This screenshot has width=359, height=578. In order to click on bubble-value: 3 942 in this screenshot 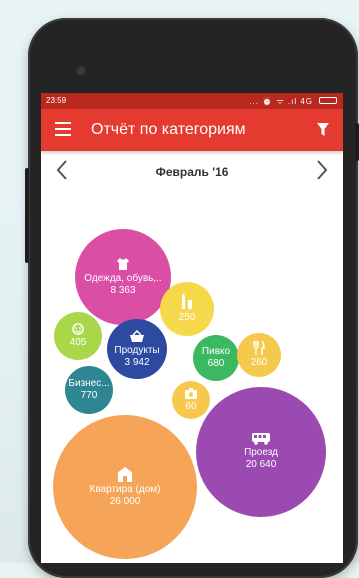, I will do `click(137, 362)`.